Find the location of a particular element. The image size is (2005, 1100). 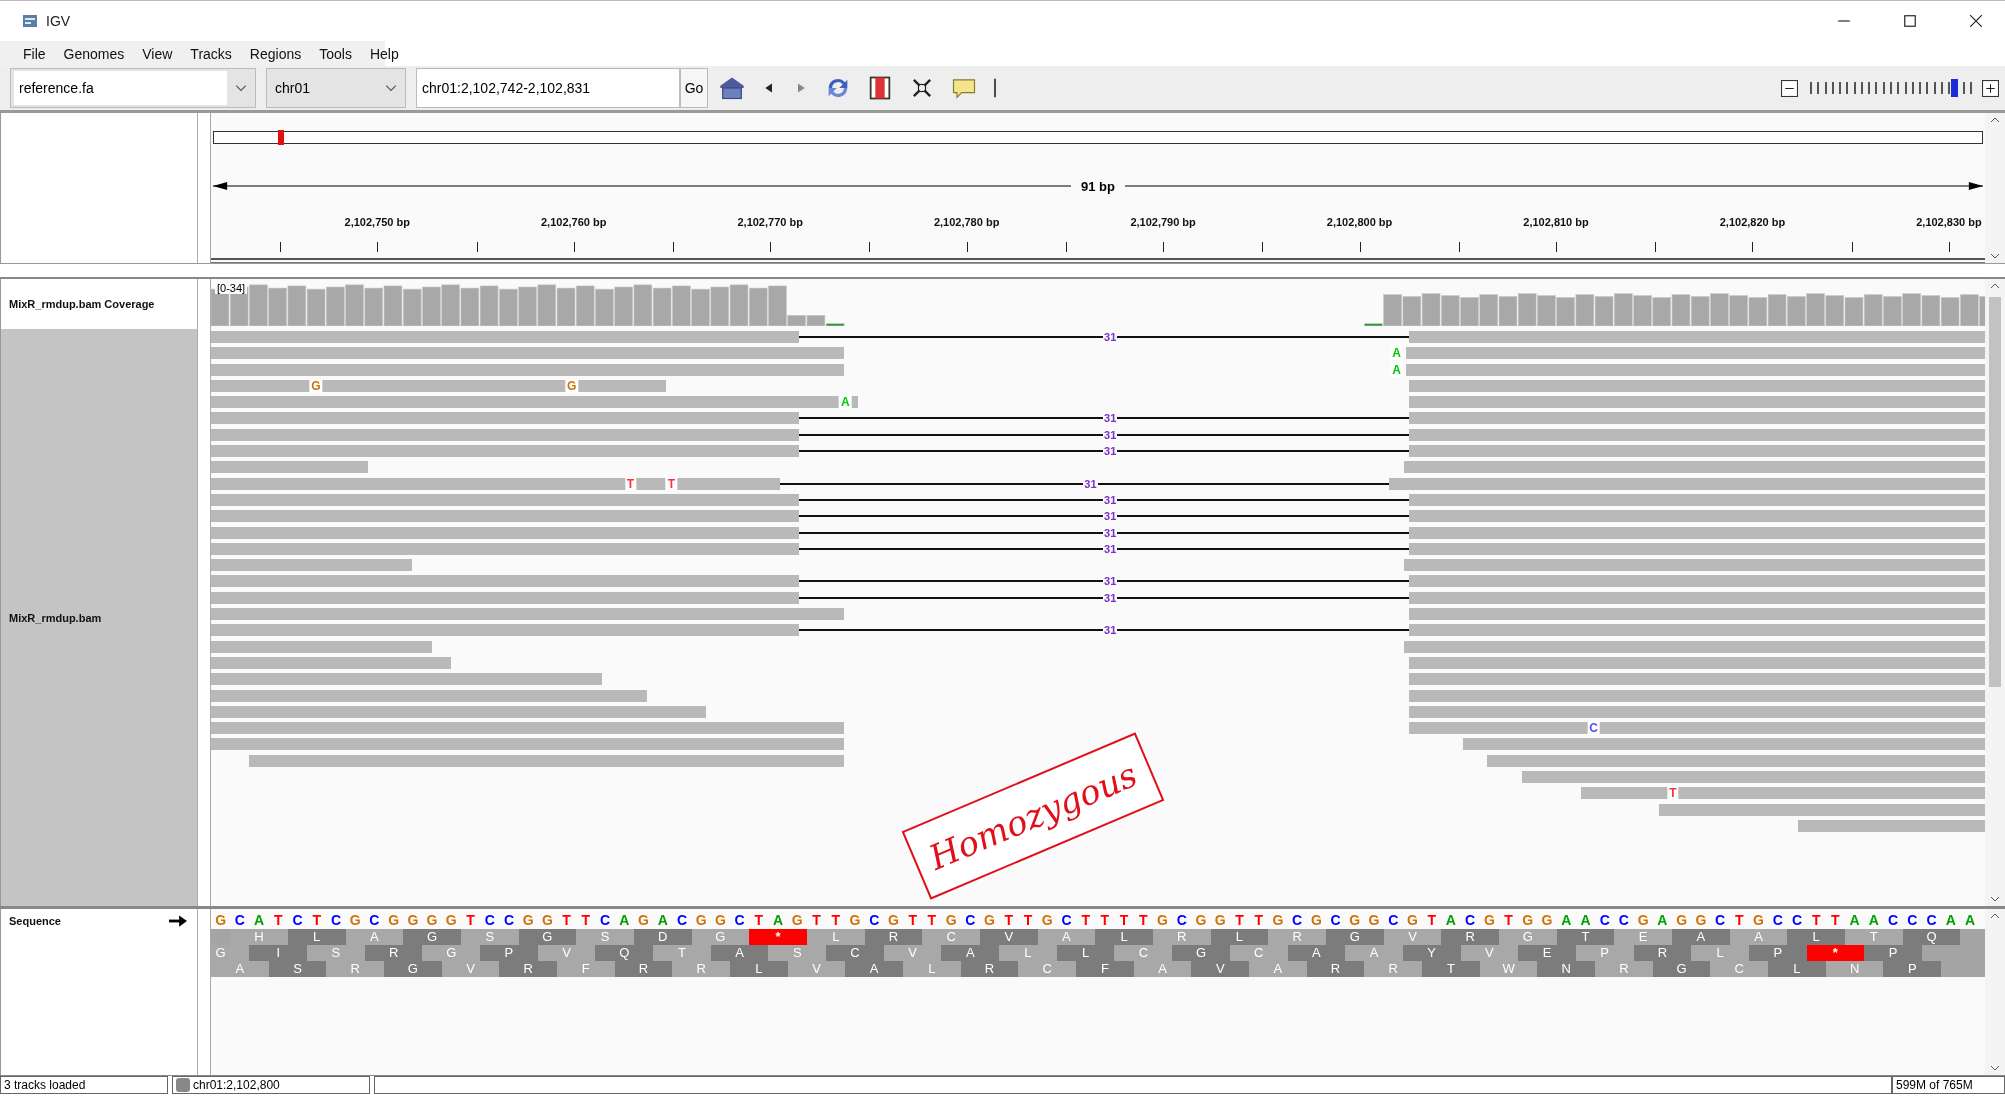

menu-item: Help is located at coordinates (384, 53).